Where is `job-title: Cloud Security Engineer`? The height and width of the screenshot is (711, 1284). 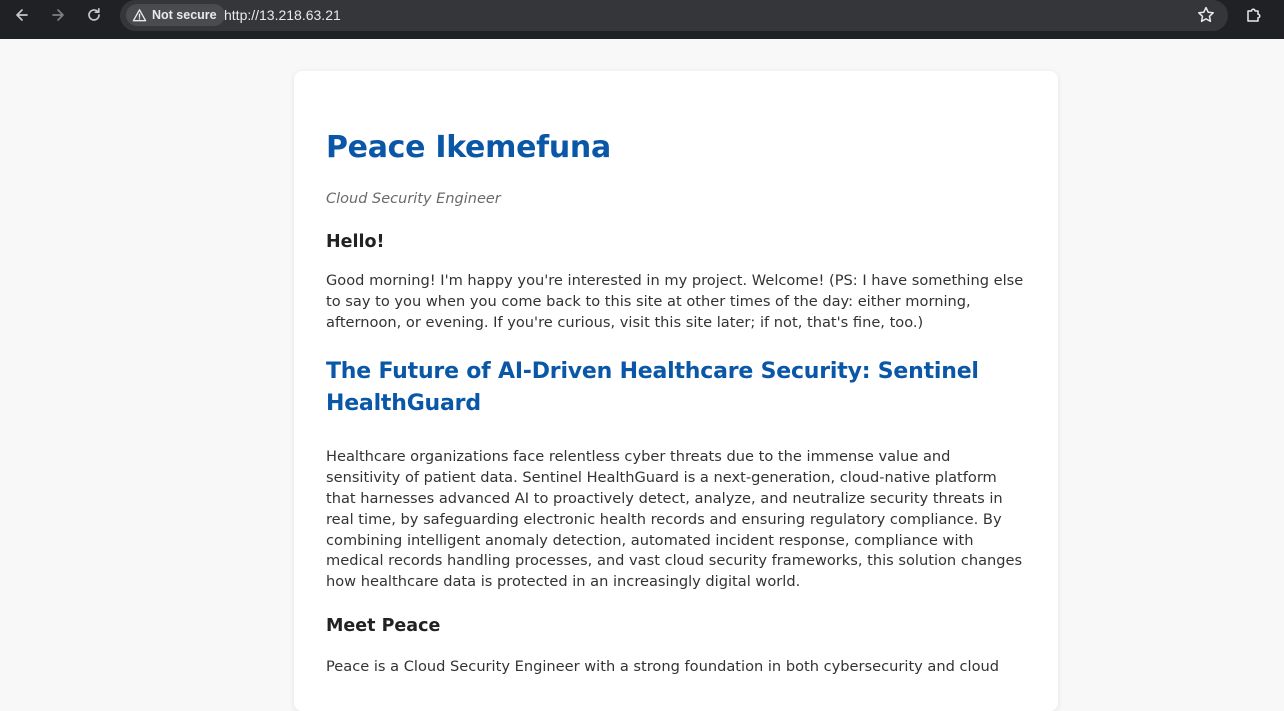 job-title: Cloud Security Engineer is located at coordinates (413, 199).